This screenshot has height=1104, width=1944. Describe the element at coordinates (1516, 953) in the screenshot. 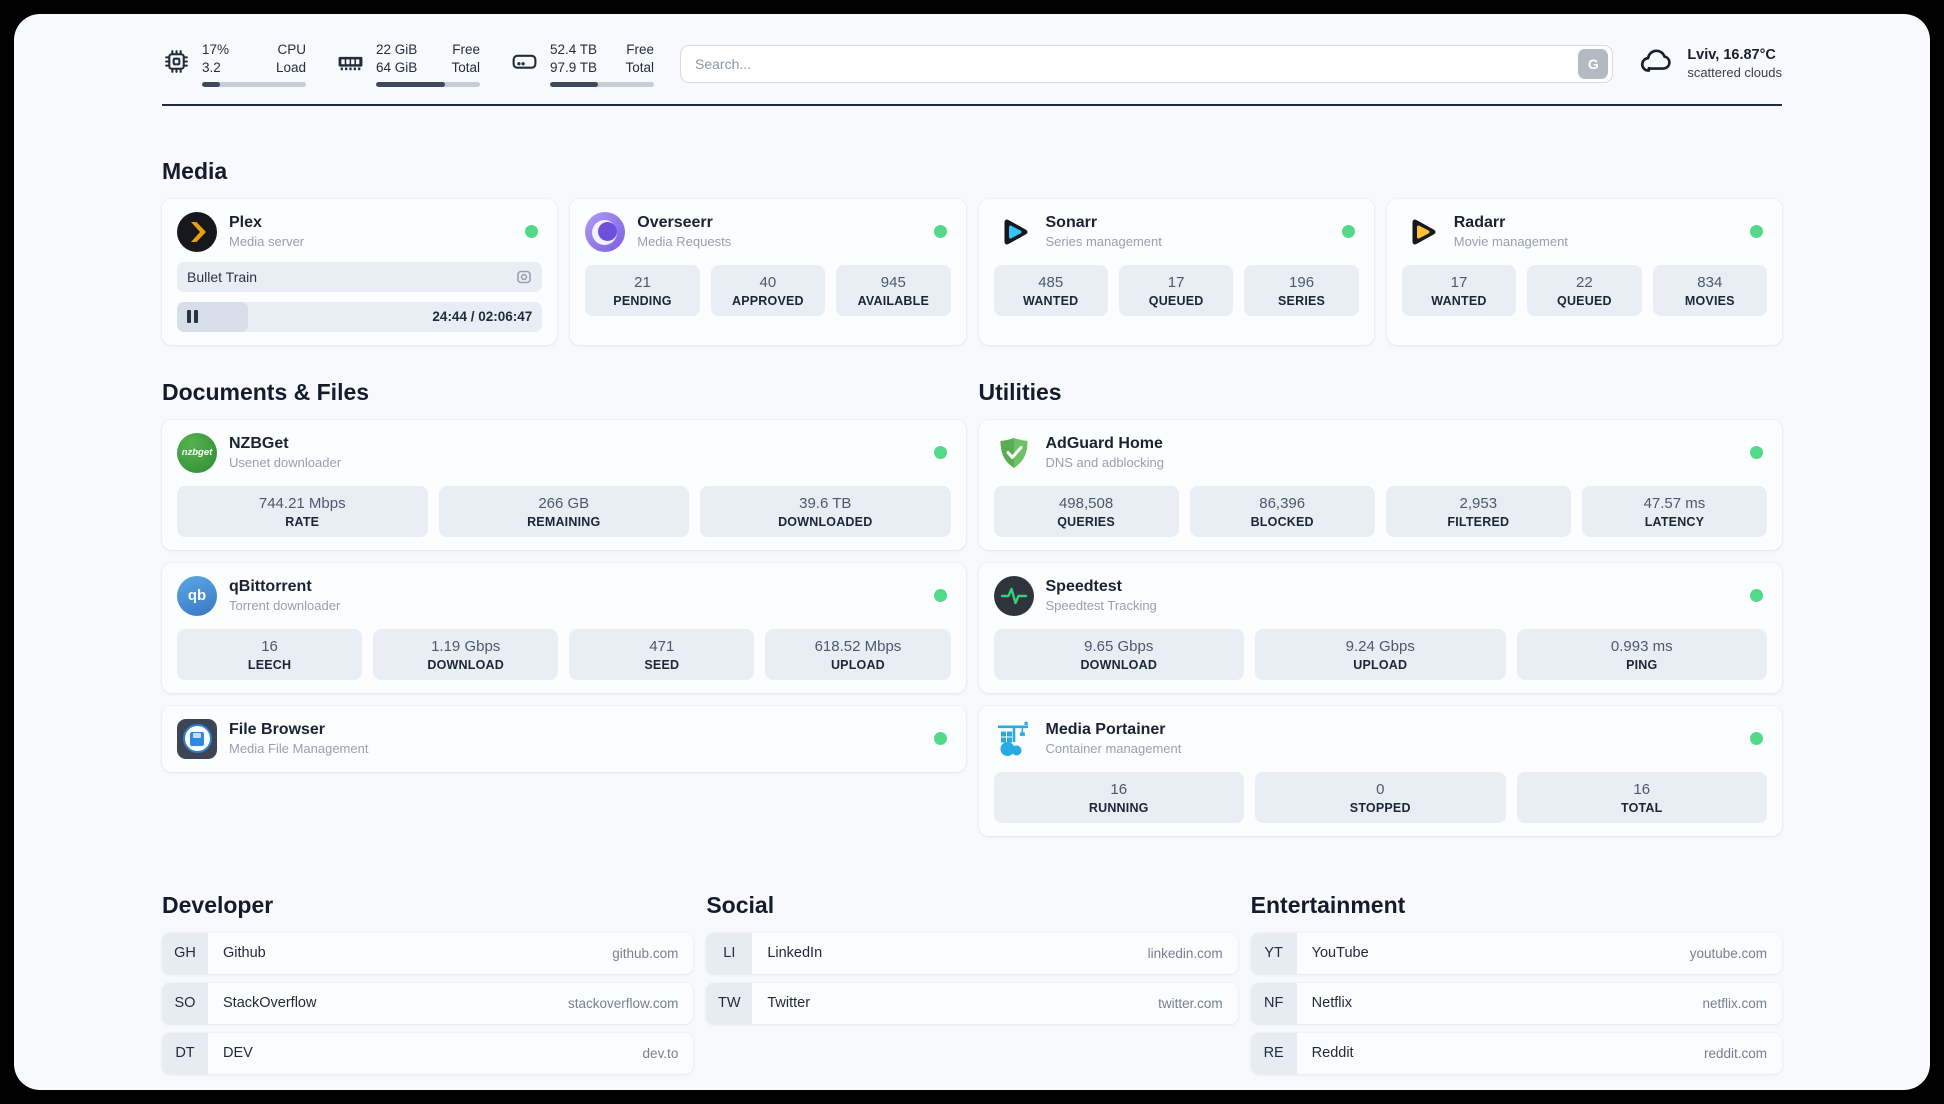

I see `bookmark-youtube: YT YouTube youtube.com` at that location.